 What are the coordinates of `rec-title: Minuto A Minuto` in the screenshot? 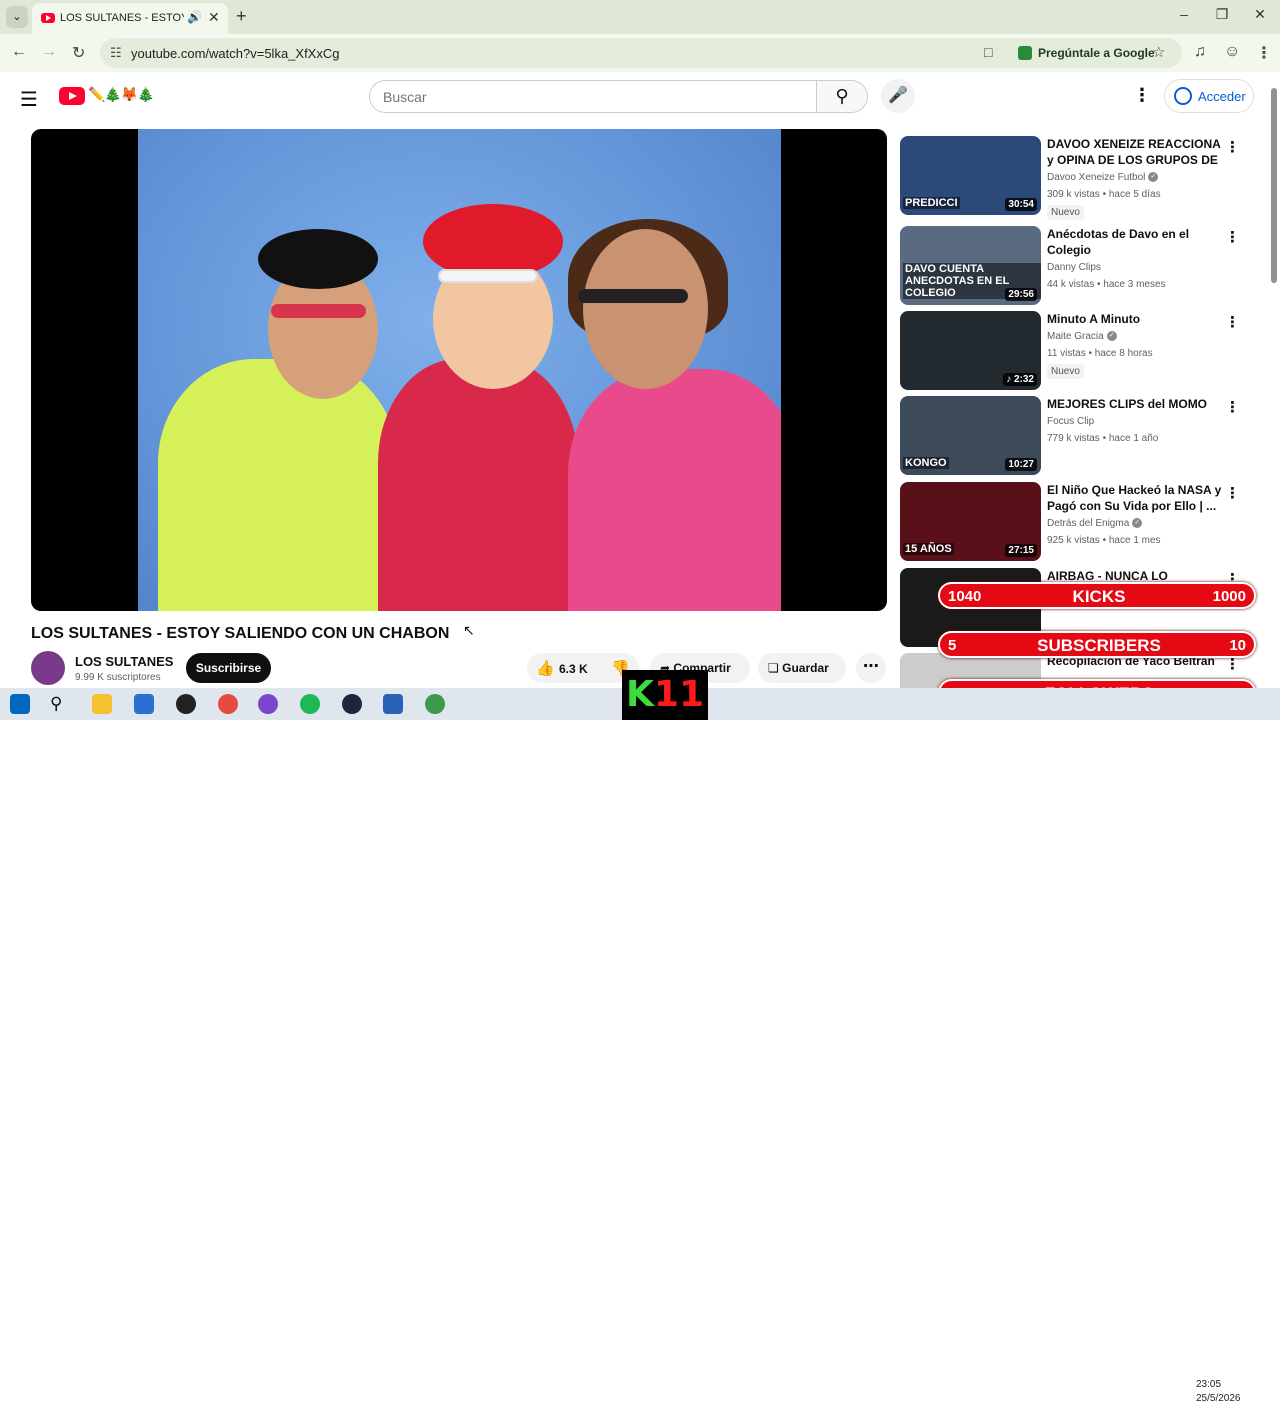 It's located at (1134, 319).